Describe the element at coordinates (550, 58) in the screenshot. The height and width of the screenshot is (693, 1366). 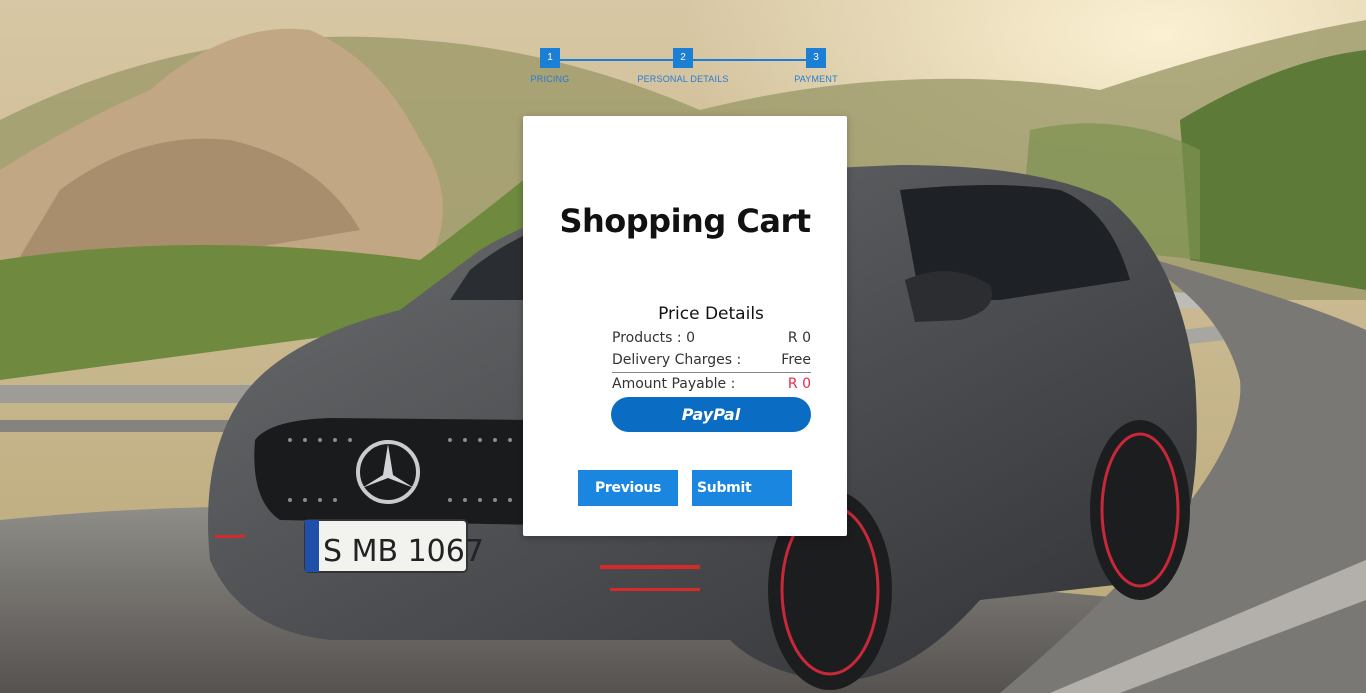
I see `step-1-indicator: 1` at that location.